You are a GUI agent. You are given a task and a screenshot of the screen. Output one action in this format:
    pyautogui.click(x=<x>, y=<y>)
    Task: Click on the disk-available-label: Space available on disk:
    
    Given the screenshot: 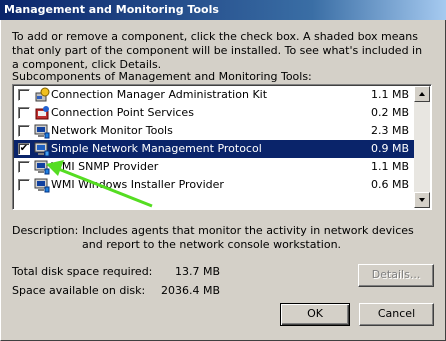 What is the action you would take?
    pyautogui.click(x=79, y=290)
    